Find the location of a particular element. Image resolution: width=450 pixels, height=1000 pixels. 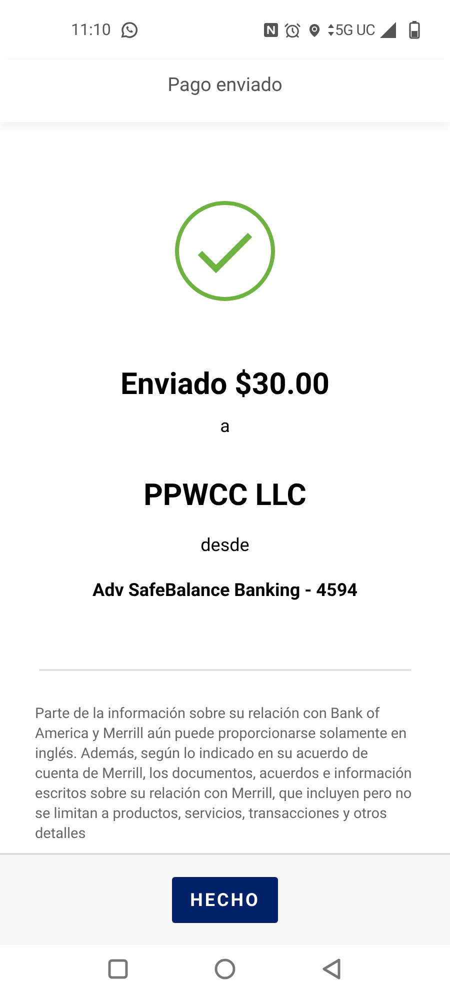

checkmark-circle-icon is located at coordinates (225, 251).